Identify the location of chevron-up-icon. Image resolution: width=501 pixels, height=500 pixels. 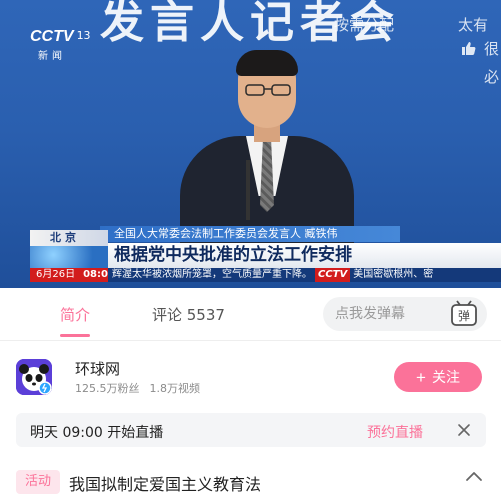
(474, 476).